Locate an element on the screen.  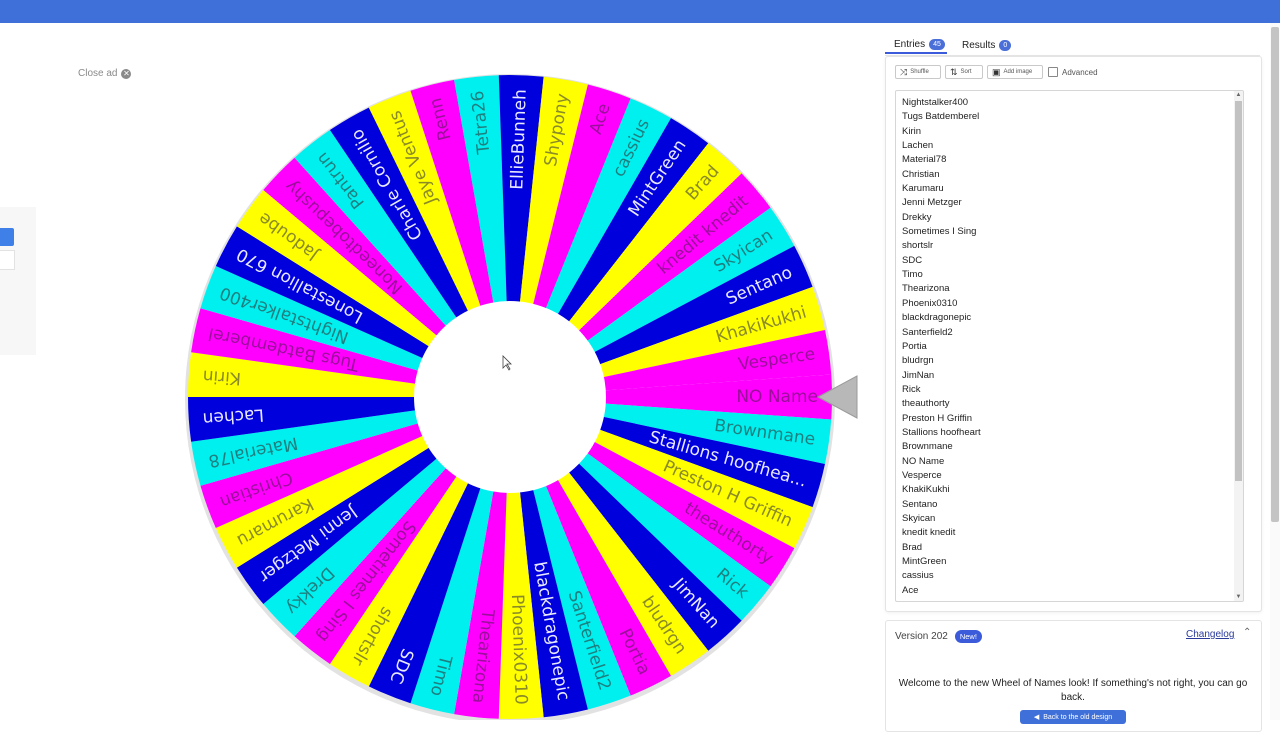
image-icon: ▣ is located at coordinates (996, 71).